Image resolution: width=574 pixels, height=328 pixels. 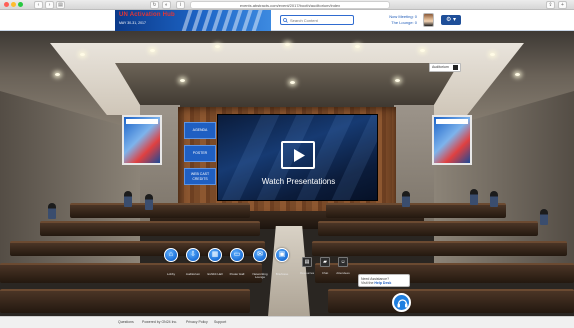 I want to click on agenda-label: AGENDA, so click(x=200, y=130).